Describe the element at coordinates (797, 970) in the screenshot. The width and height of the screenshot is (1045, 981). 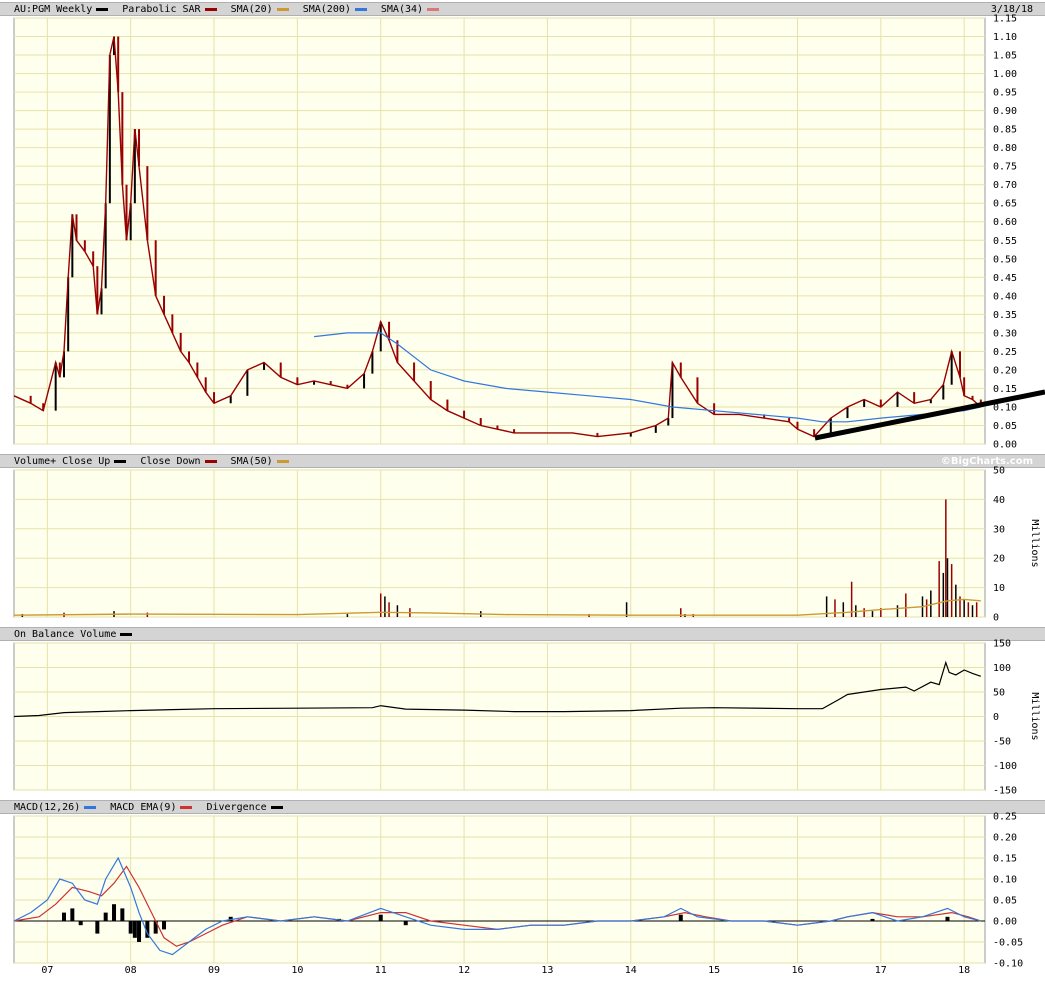
I see `macd-x-tick-label: 16` at that location.